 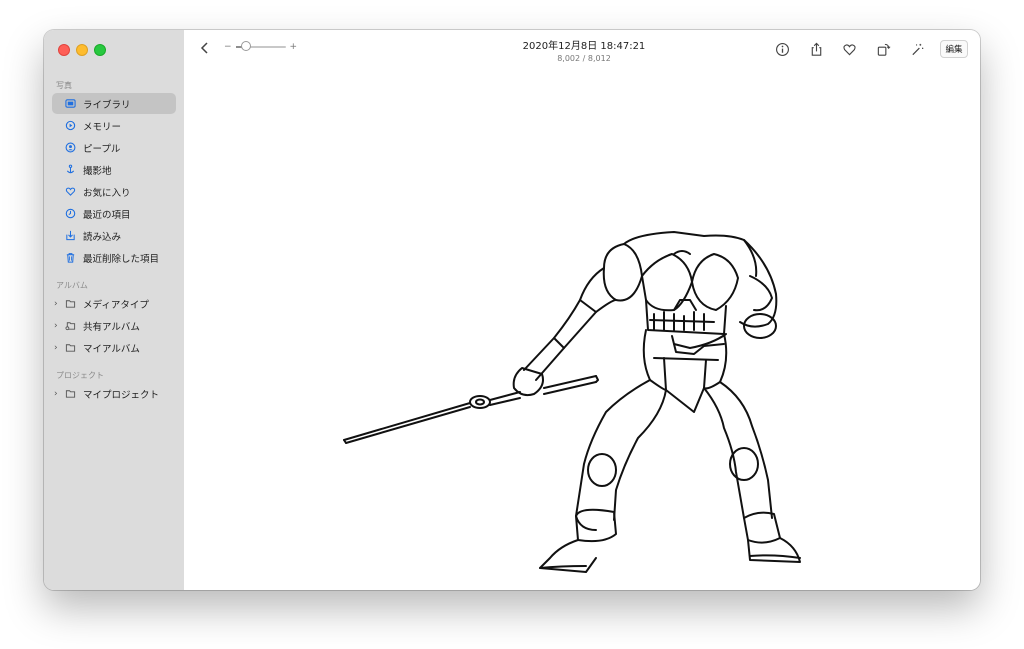 What do you see at coordinates (584, 46) in the screenshot?
I see `photo-date-title: 2020年12月8日 18:47:21` at bounding box center [584, 46].